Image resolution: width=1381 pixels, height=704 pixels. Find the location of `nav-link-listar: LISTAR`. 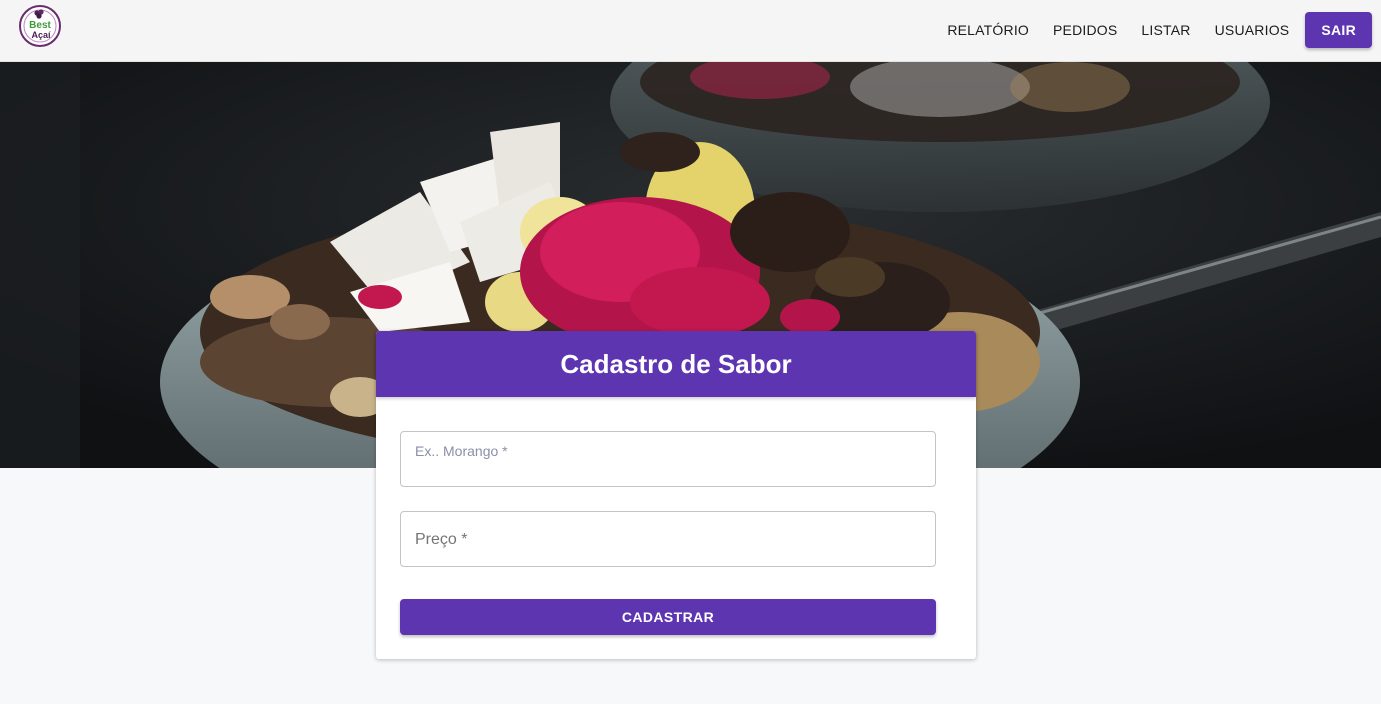

nav-link-listar: LISTAR is located at coordinates (1165, 30).